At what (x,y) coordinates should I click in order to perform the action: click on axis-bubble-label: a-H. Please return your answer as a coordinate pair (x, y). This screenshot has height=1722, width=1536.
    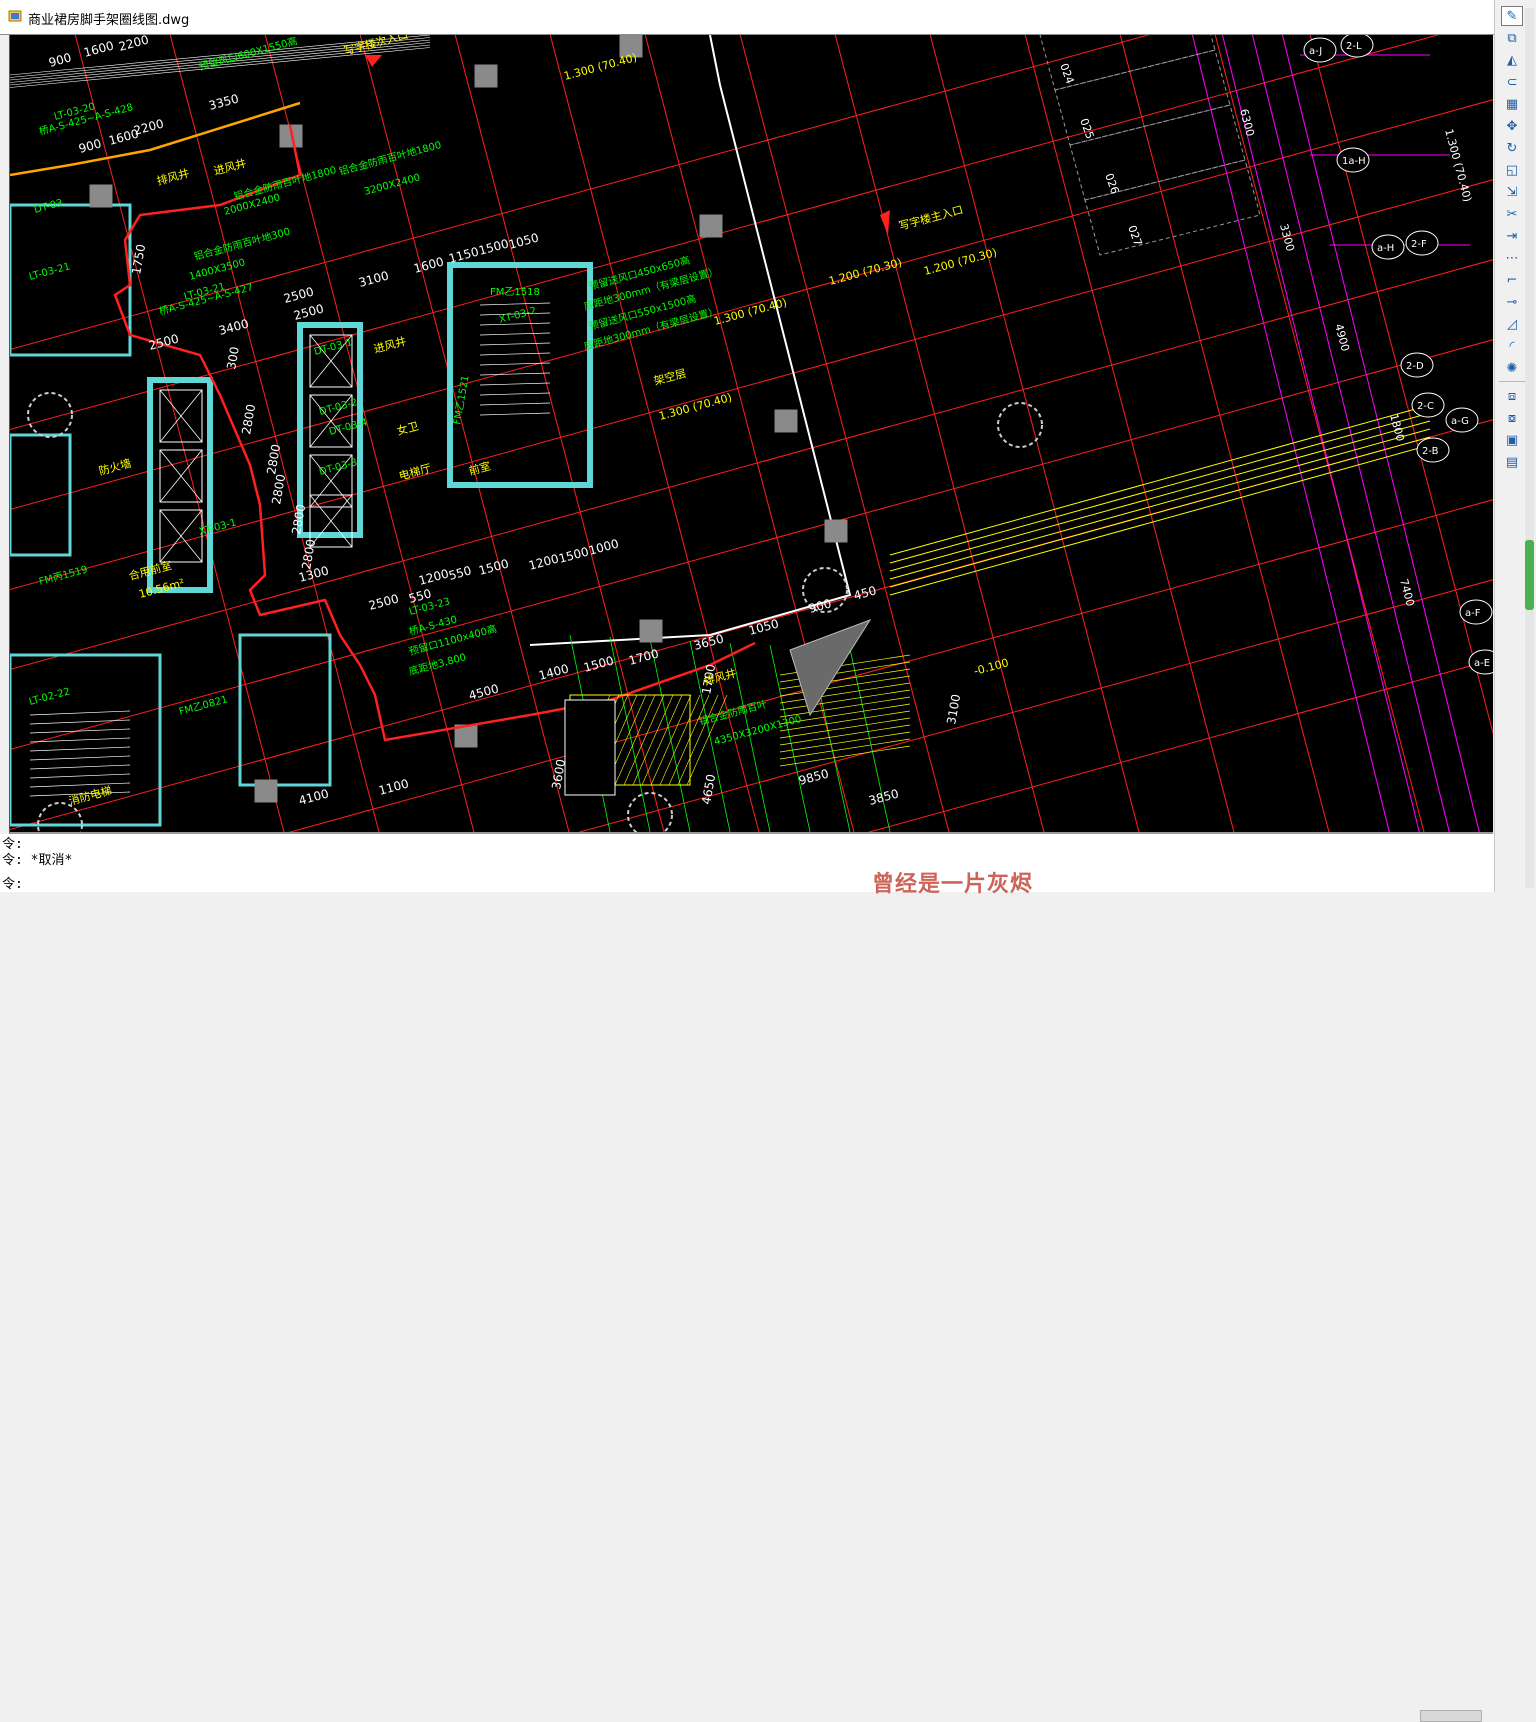
    Looking at the image, I should click on (1385, 248).